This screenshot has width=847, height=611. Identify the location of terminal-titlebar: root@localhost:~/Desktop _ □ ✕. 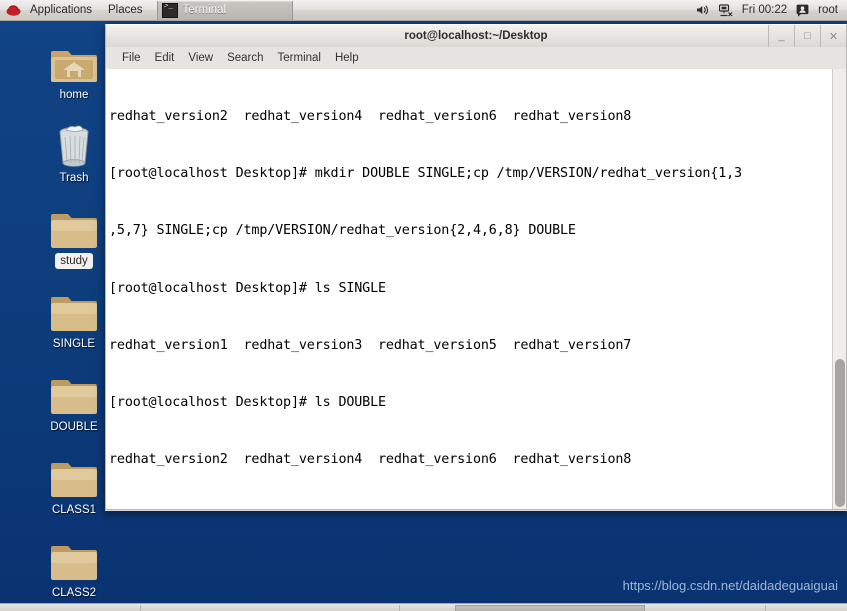
(476, 35).